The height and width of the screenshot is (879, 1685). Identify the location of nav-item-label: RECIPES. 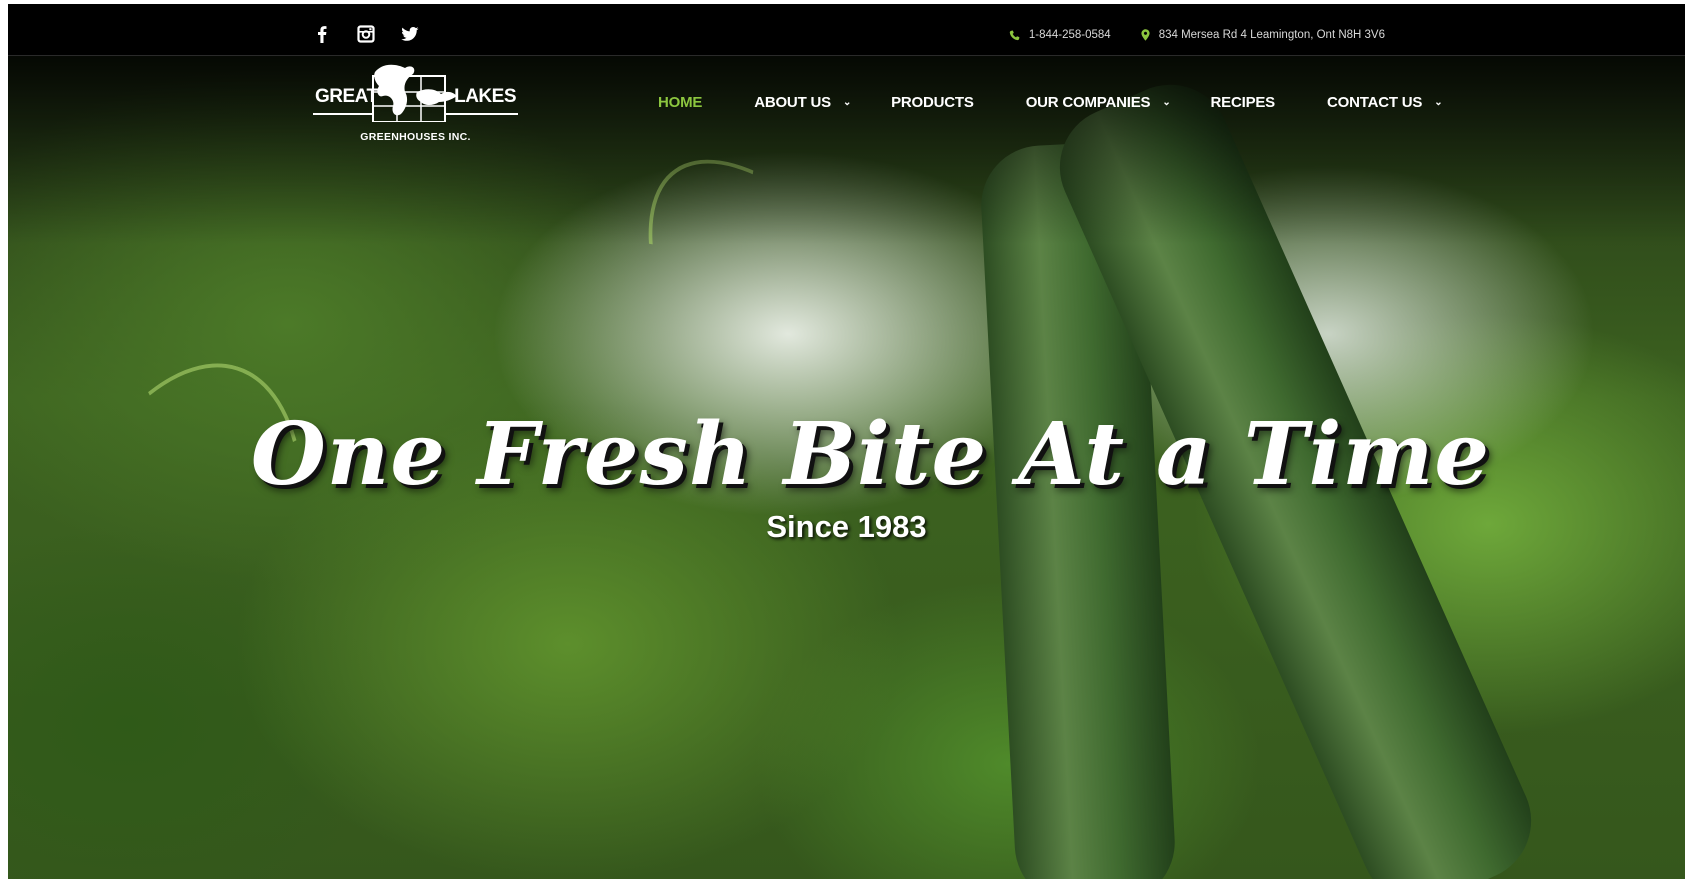
(1243, 102).